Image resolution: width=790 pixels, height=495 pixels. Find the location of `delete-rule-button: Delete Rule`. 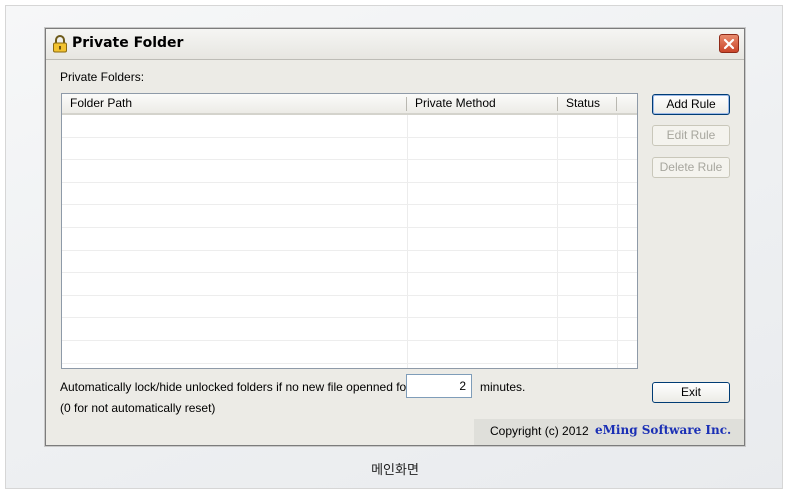

delete-rule-button: Delete Rule is located at coordinates (691, 167).